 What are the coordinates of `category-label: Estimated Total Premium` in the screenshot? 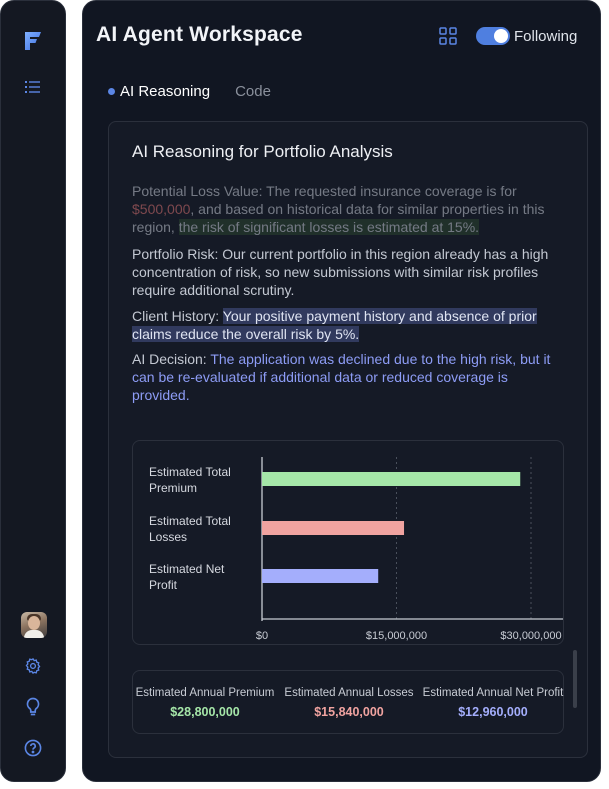 It's located at (190, 480).